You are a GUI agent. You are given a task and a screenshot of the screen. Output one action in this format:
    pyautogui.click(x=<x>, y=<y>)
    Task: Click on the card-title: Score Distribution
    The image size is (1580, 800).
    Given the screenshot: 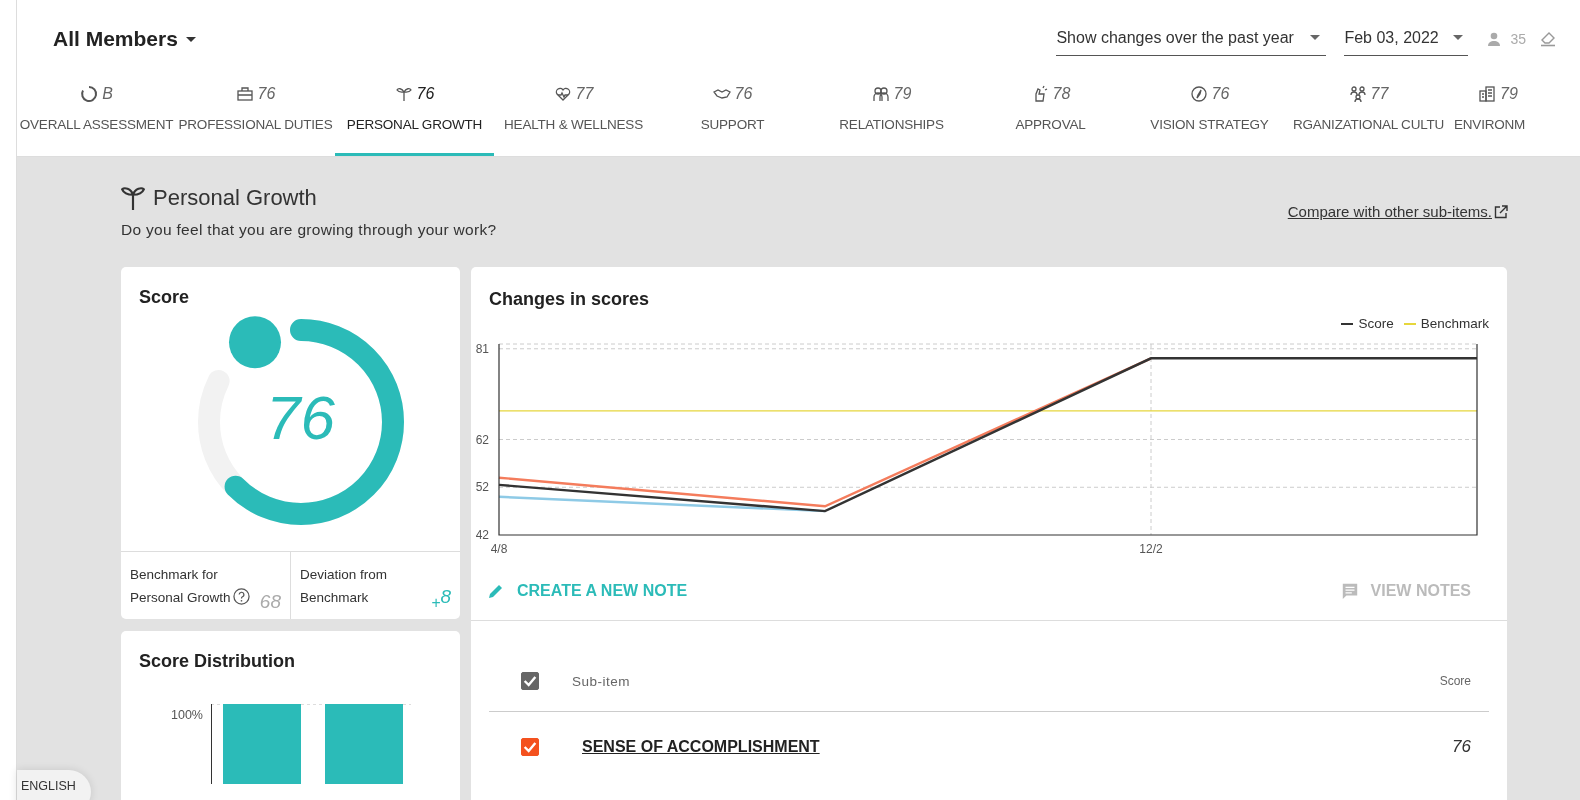 What is the action you would take?
    pyautogui.click(x=217, y=661)
    